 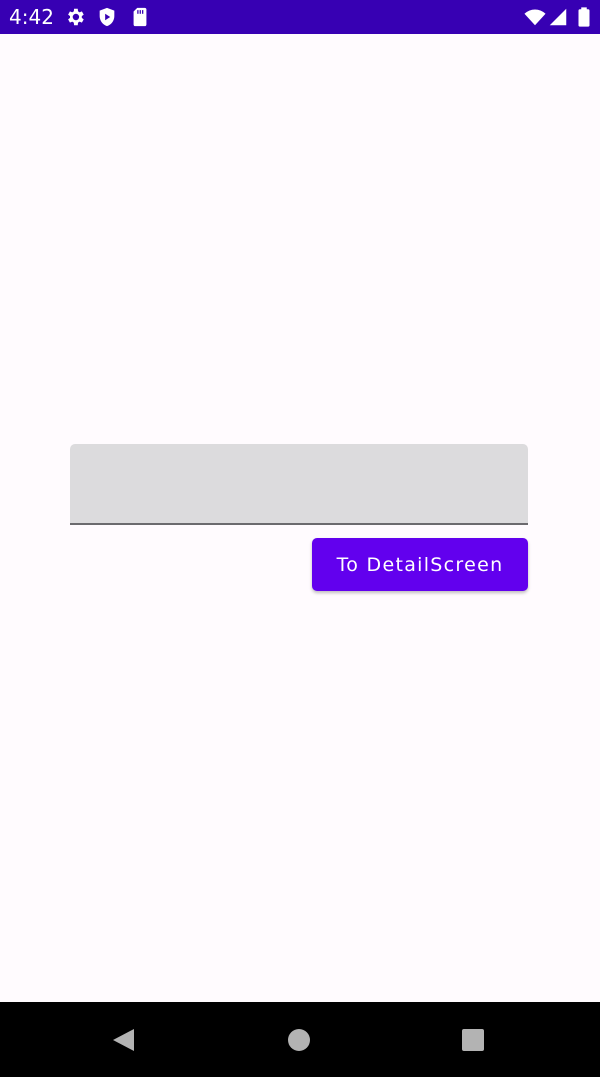 I want to click on to-detail-screen-button-label: To DetailScreen, so click(x=420, y=564).